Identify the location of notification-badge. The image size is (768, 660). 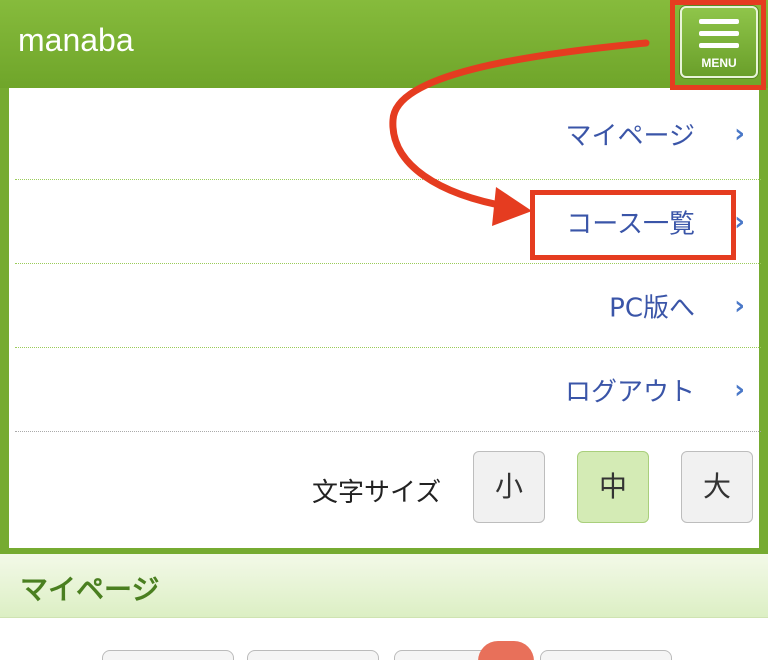
(506, 650).